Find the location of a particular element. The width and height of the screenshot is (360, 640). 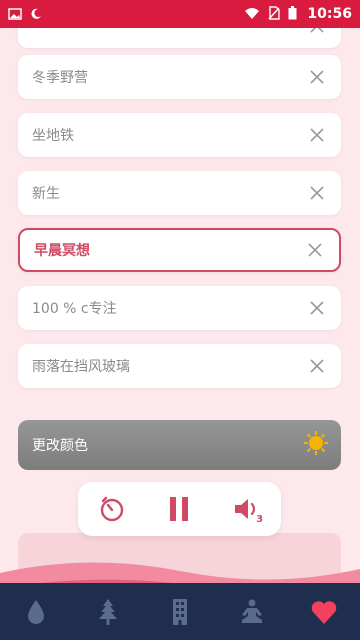

wave-decoration is located at coordinates (180, 558).